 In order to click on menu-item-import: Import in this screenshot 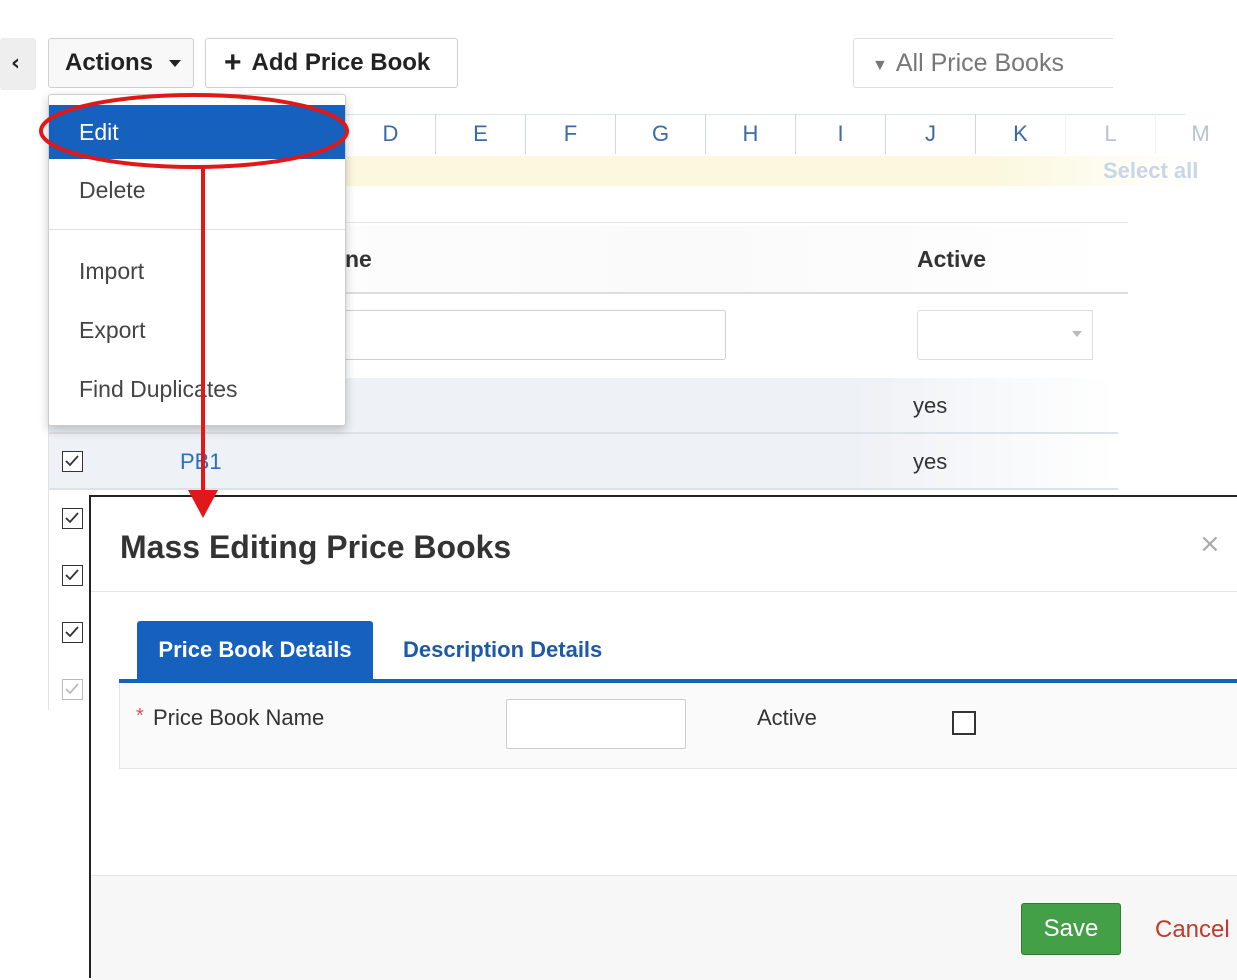, I will do `click(197, 271)`.